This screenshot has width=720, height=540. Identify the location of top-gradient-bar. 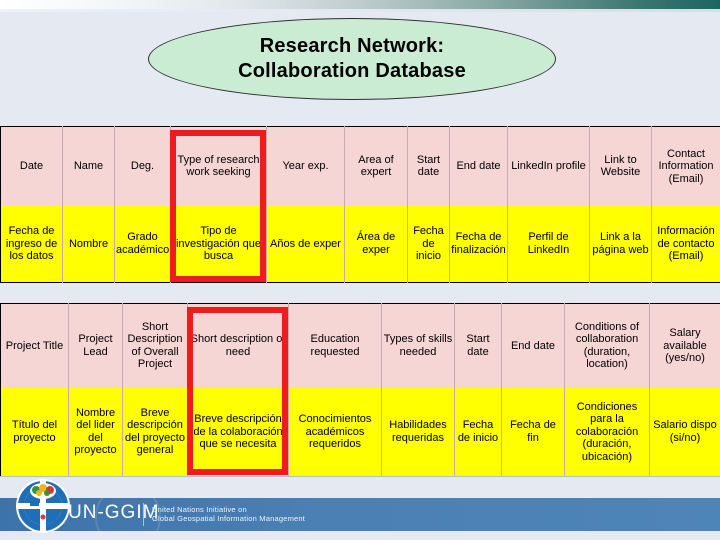
(360, 4).